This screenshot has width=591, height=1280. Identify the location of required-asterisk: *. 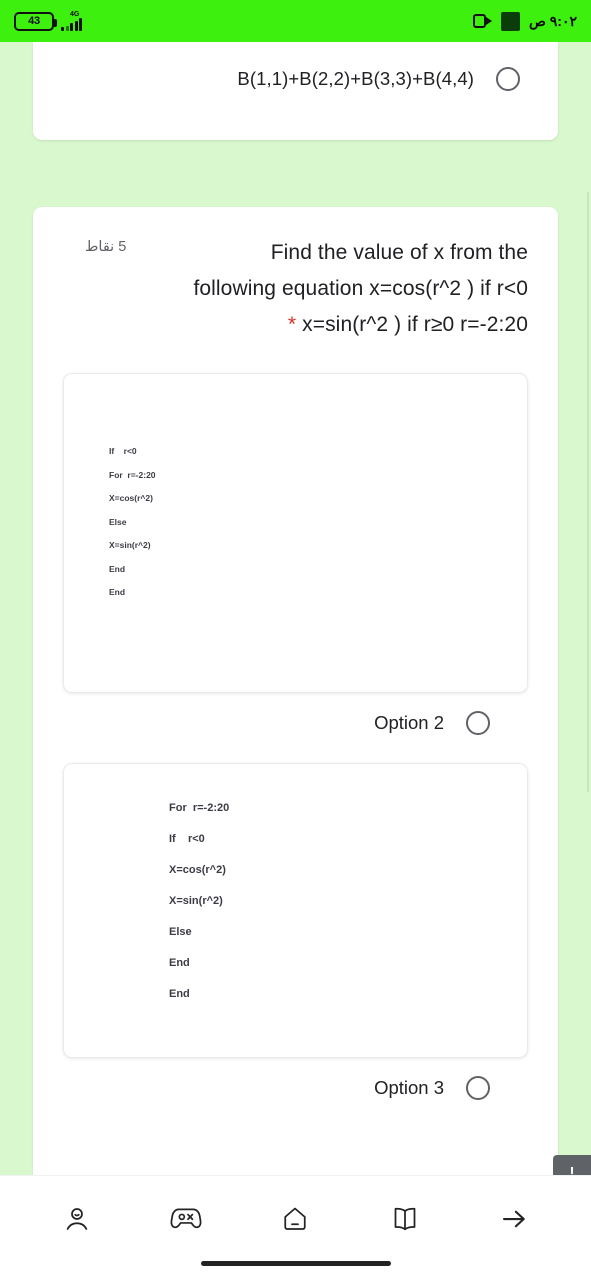
(292, 325).